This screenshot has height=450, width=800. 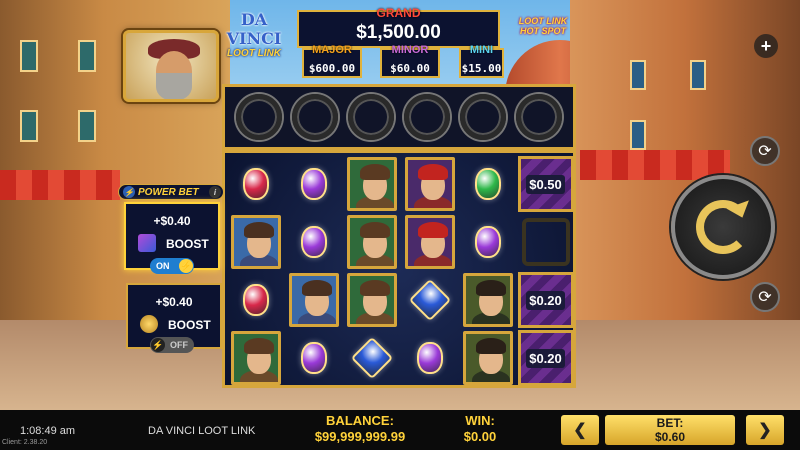 What do you see at coordinates (481, 50) in the screenshot?
I see `mini-jackpot-label: MINI` at bounding box center [481, 50].